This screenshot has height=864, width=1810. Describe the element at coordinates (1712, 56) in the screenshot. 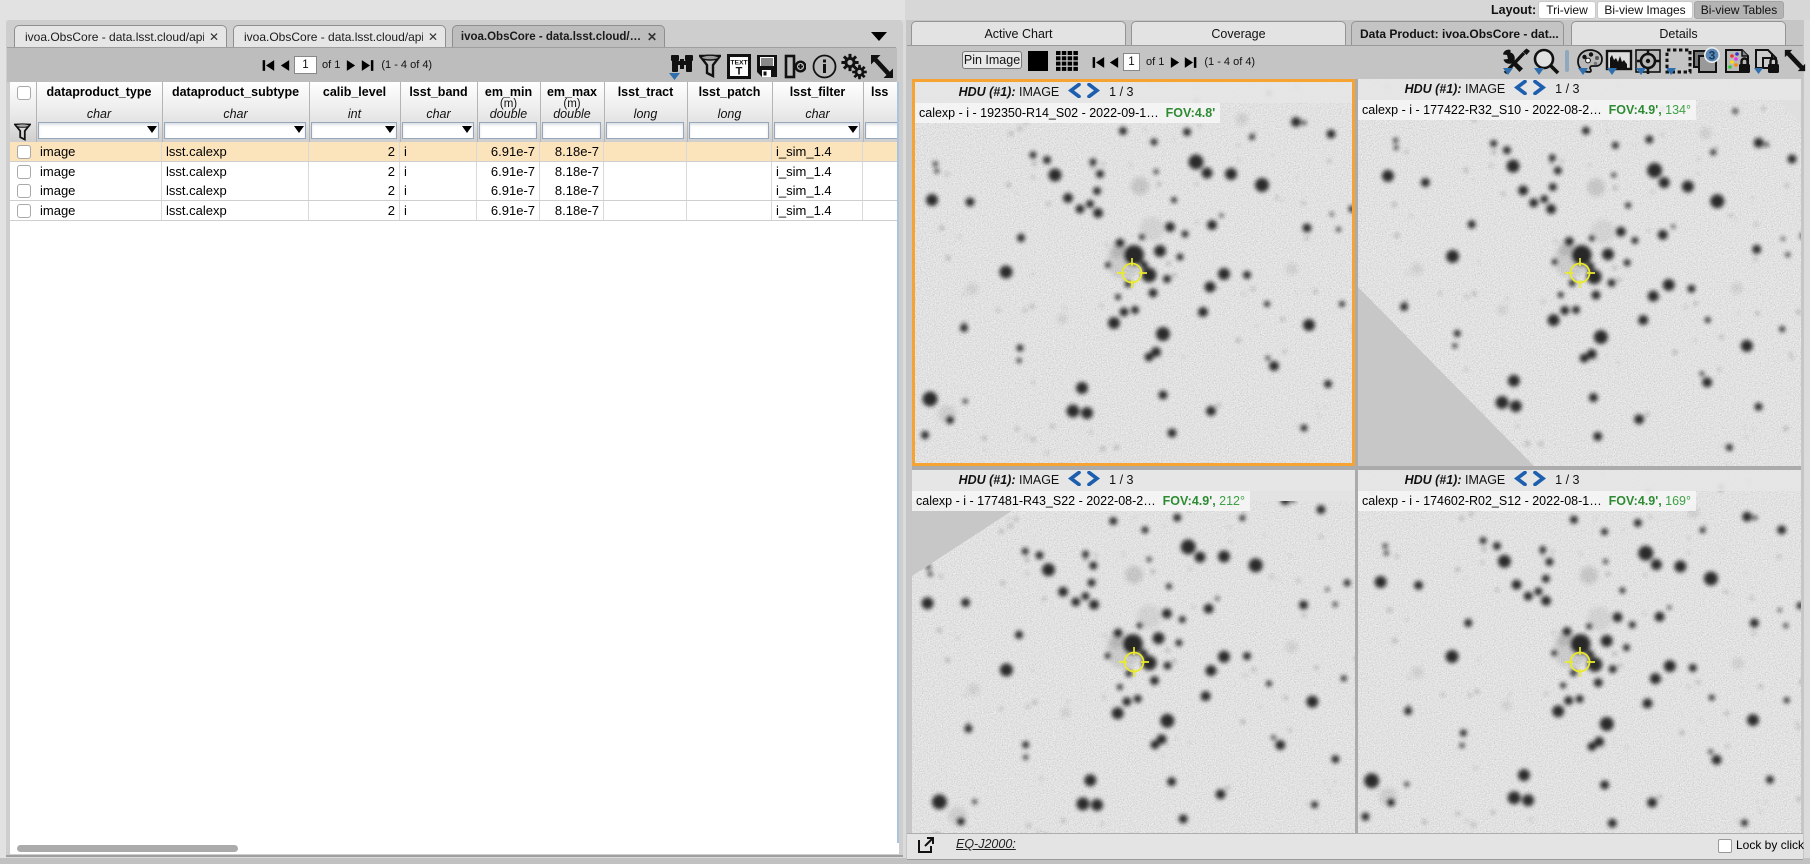

I see `svg-text: 3` at that location.